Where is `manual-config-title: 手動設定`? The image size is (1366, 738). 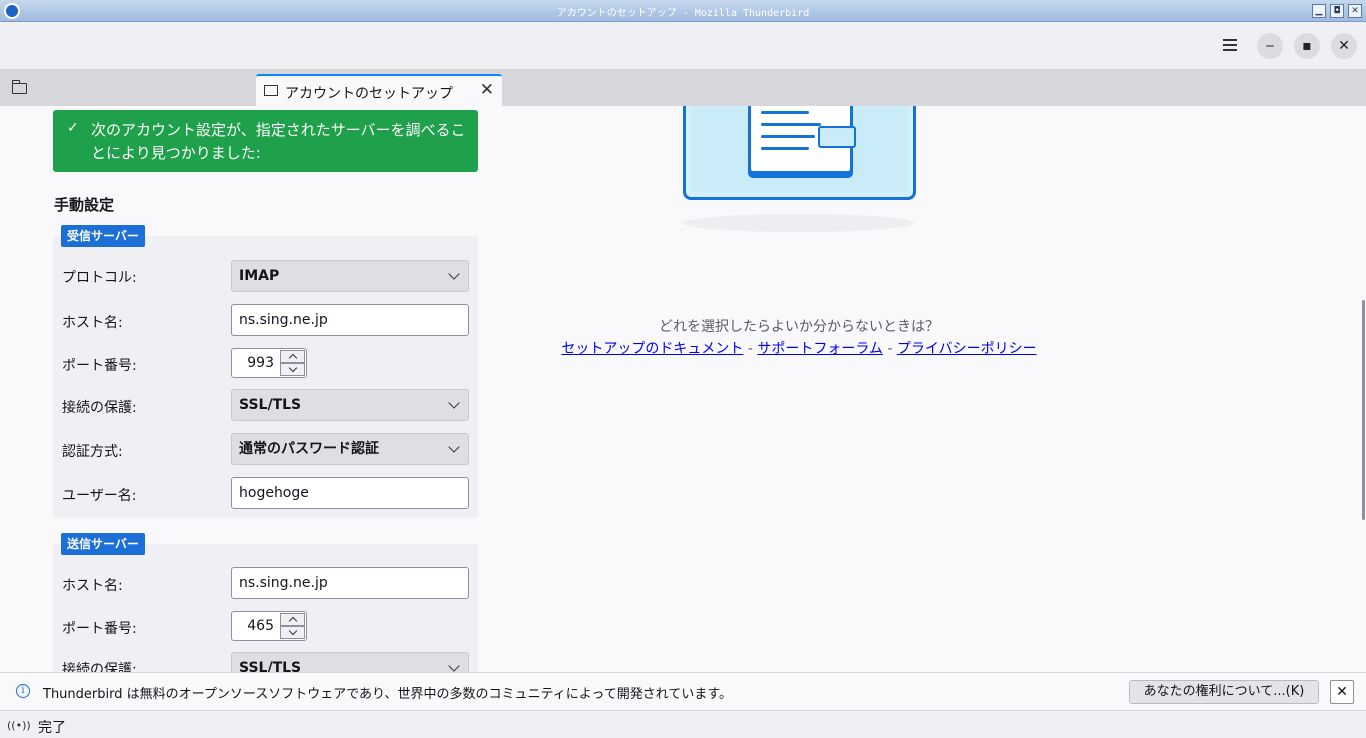
manual-config-title: 手動設定 is located at coordinates (84, 205).